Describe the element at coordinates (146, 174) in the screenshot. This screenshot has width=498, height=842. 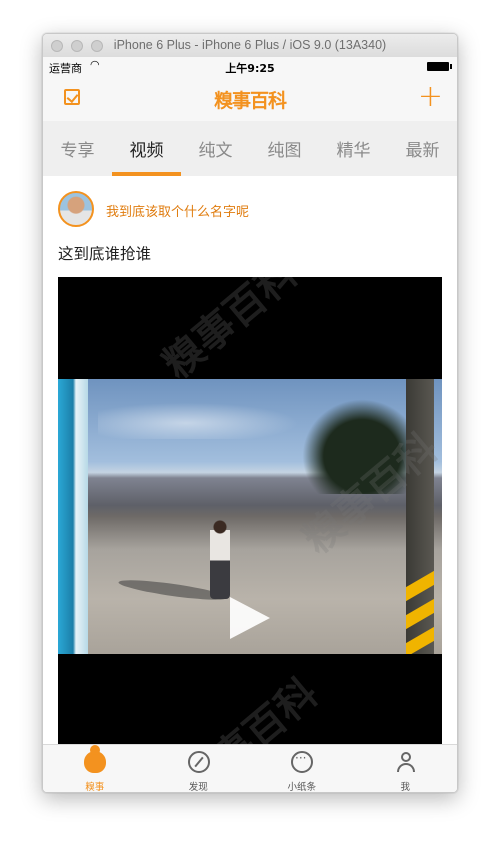
I see `active-tab-indicator` at that location.